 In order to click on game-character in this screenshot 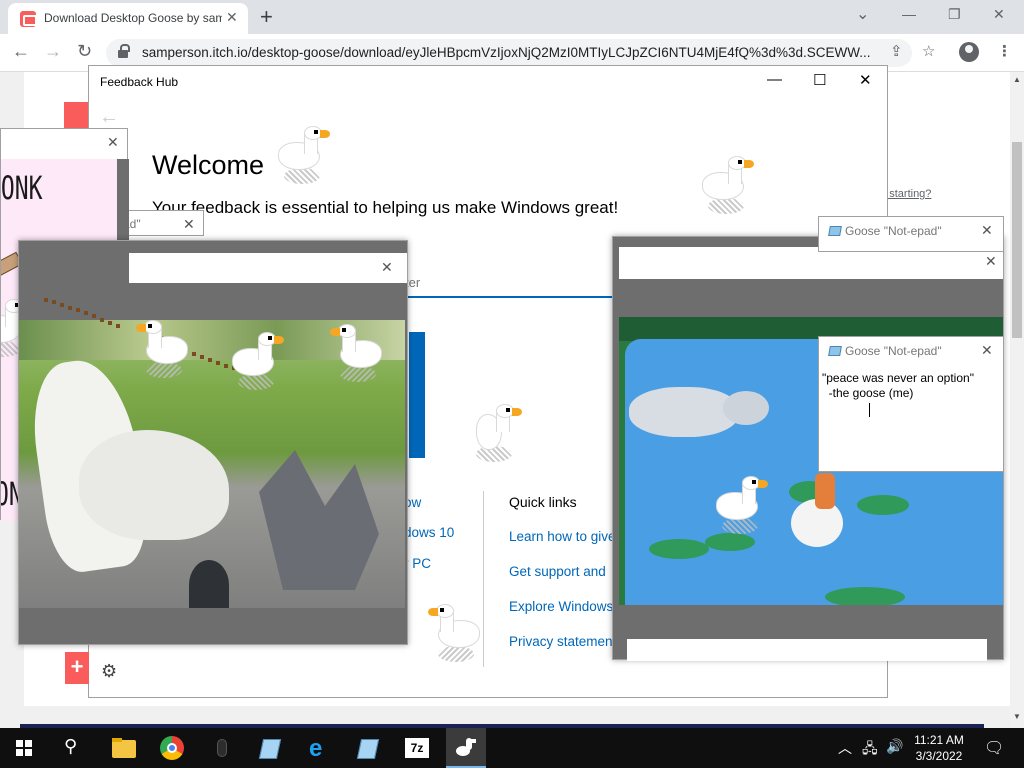, I will do `click(825, 491)`.